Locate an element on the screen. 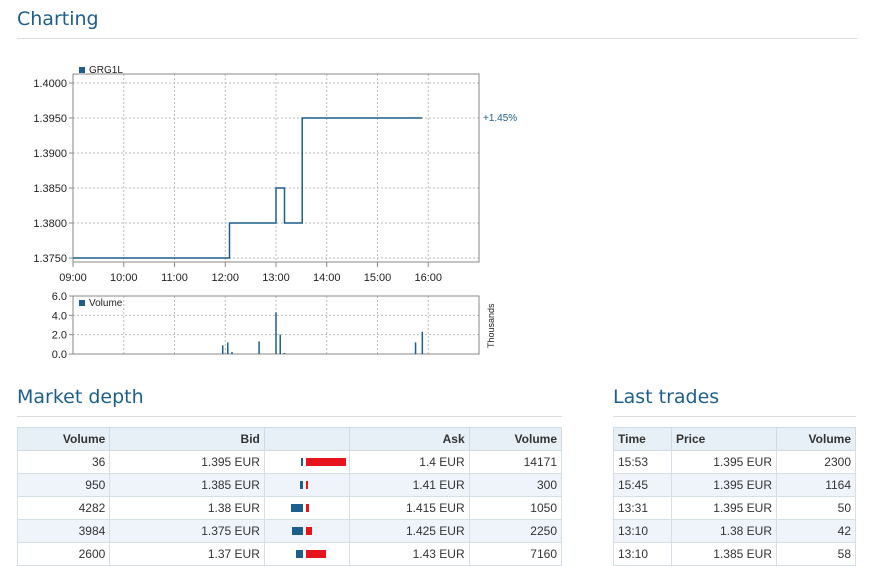  trade-time-cell: 15:53 is located at coordinates (642, 462).